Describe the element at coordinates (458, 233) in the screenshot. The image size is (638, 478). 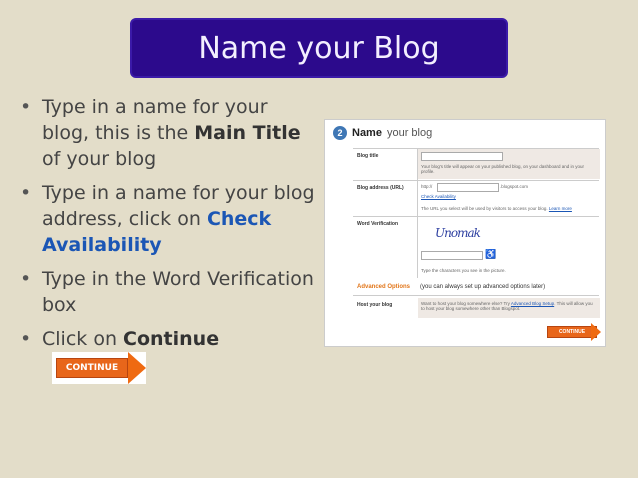
I see `captcha-image: Unomak` at that location.